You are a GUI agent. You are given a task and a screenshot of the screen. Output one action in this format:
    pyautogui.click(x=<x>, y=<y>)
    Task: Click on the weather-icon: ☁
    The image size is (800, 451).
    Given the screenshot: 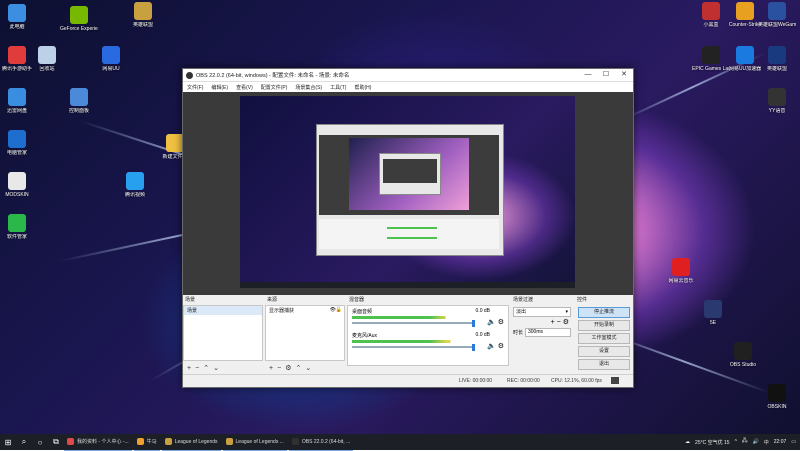 What is the action you would take?
    pyautogui.click(x=687, y=442)
    